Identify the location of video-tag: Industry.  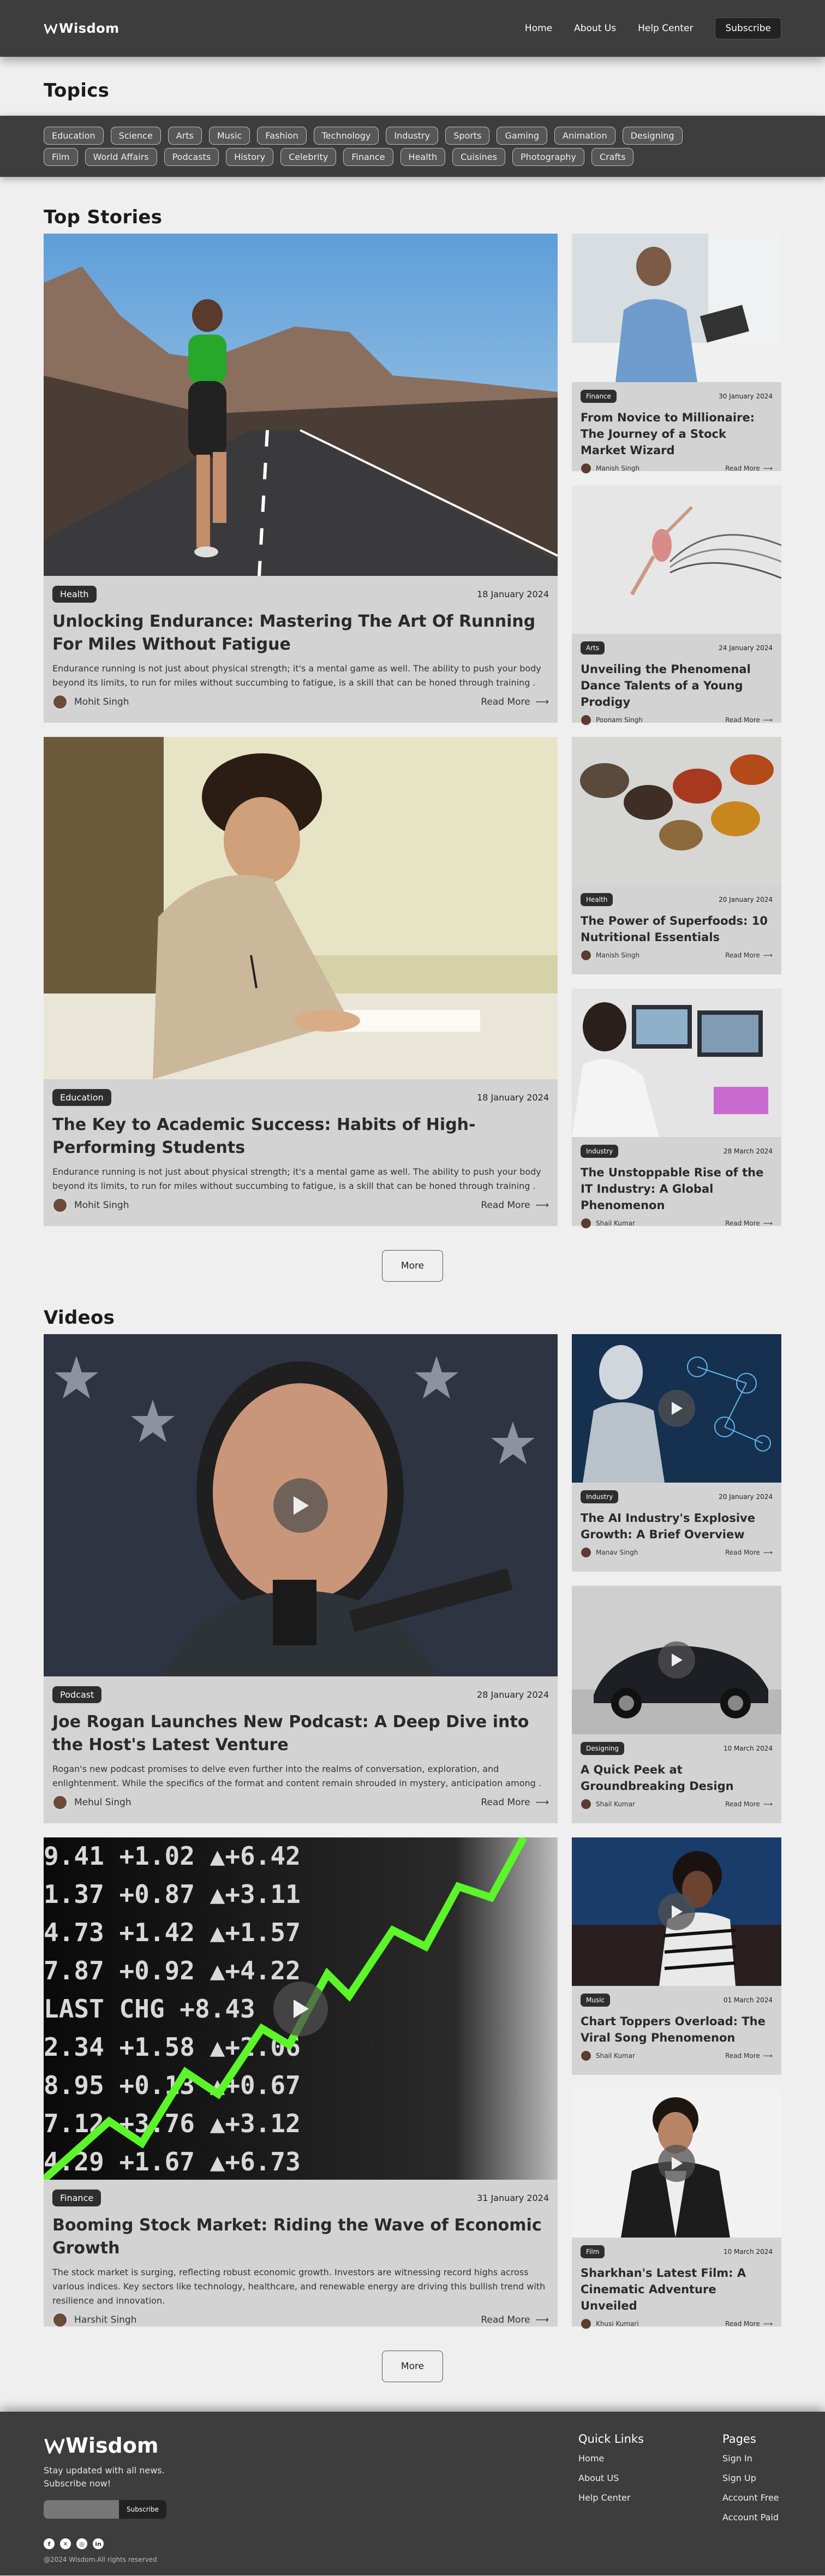
(600, 1496).